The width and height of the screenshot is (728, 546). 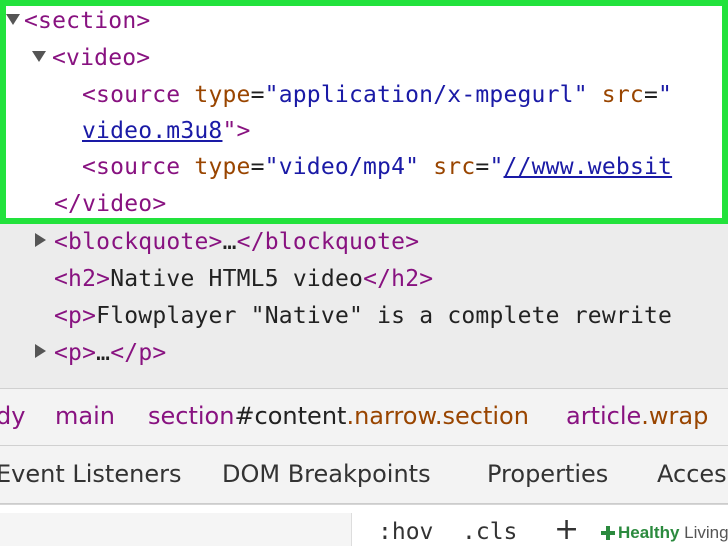 I want to click on dom-line-p-collapsed: <p>…</p>, so click(x=110, y=353).